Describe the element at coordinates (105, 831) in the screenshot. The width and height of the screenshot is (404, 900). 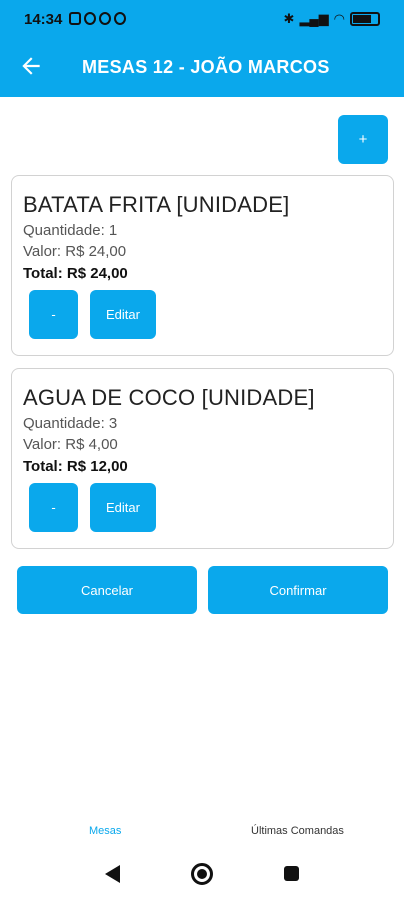
I see `tab-mesas: Mesas` at that location.